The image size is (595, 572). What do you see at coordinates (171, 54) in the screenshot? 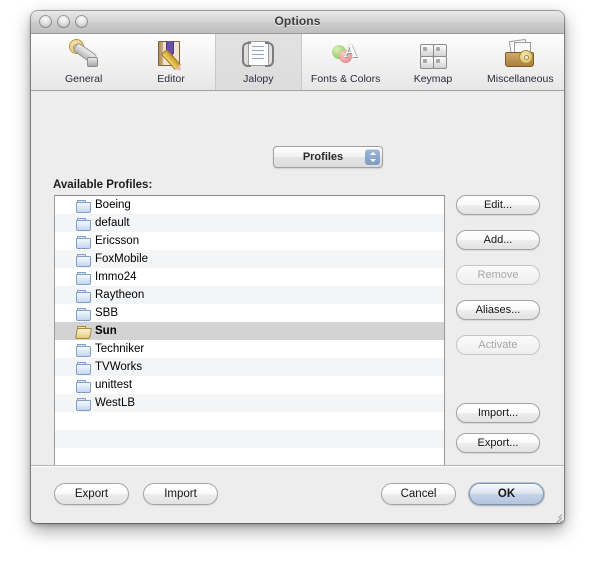
I see `book-pencil-icon` at bounding box center [171, 54].